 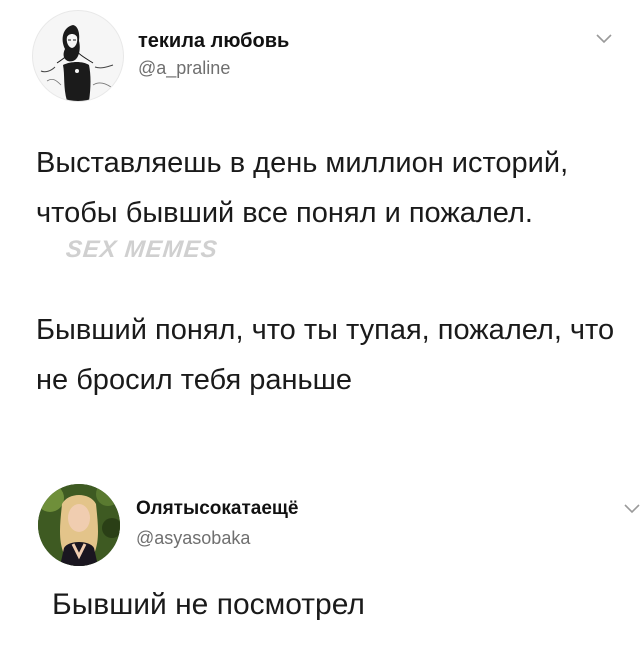 What do you see at coordinates (193, 538) in the screenshot?
I see `user-handle: @asyasobaka` at bounding box center [193, 538].